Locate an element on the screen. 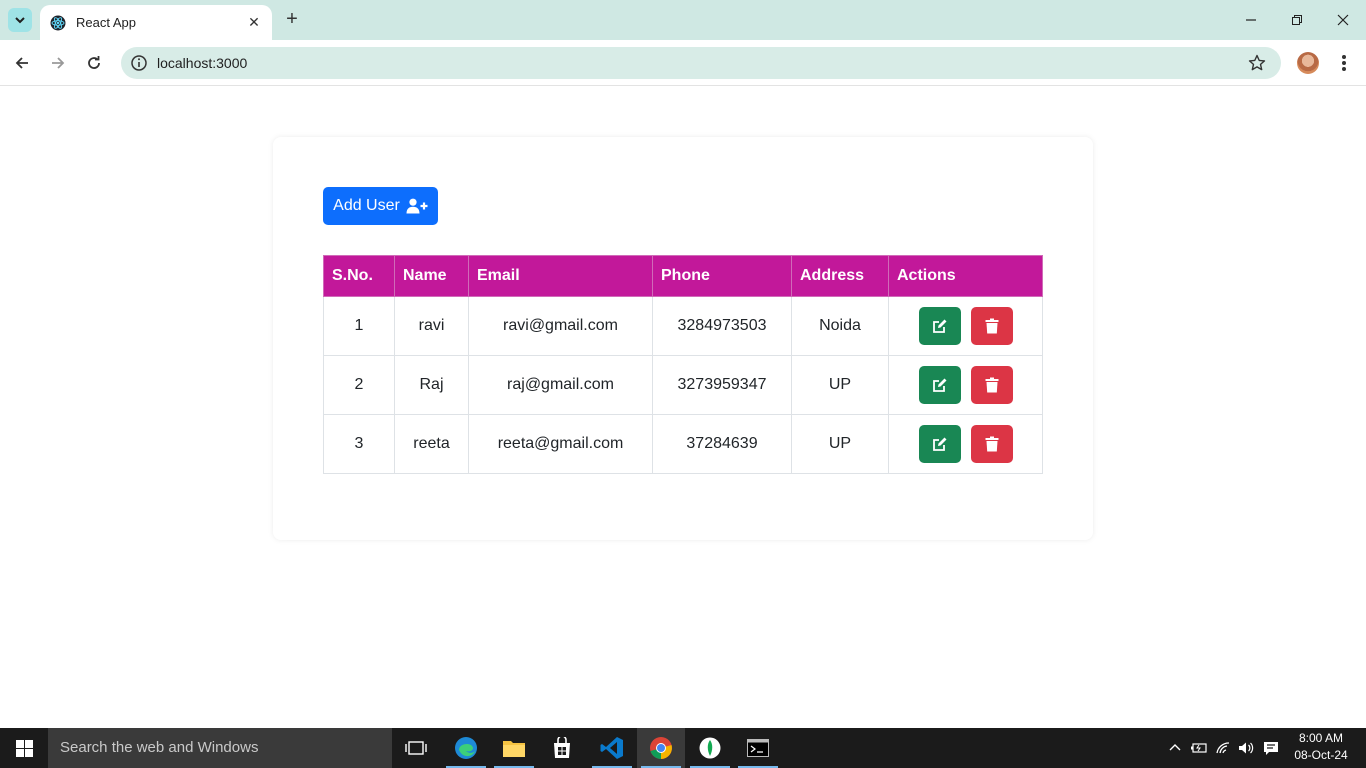 This screenshot has width=1366, height=768. taskbar-edge is located at coordinates (466, 748).